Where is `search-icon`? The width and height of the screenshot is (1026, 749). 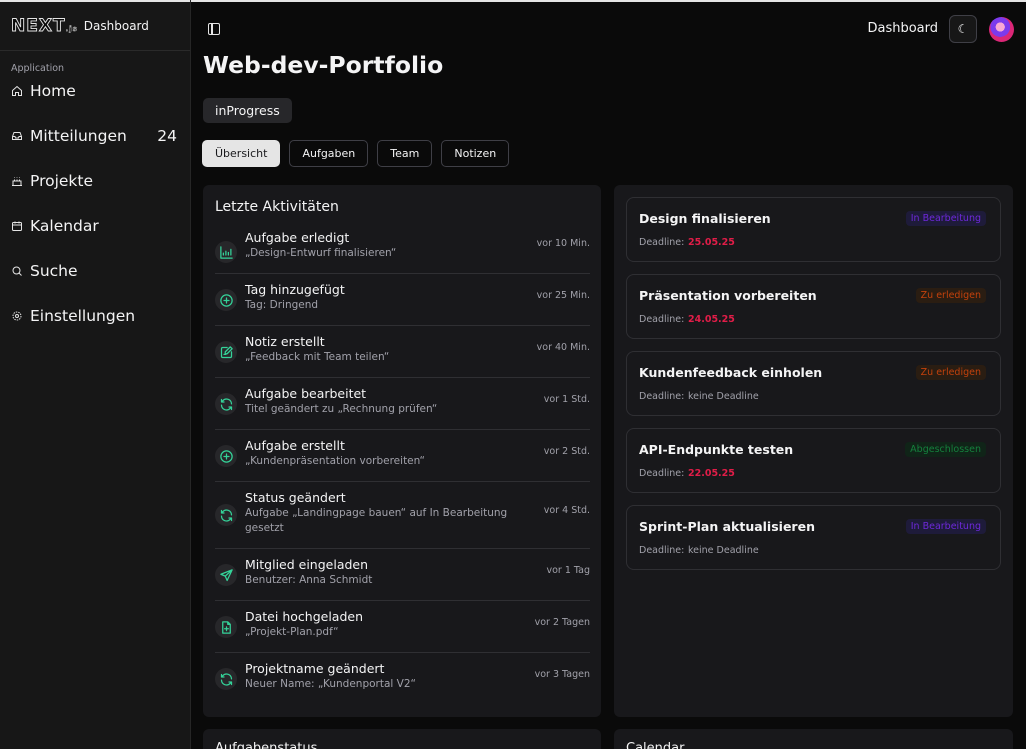 search-icon is located at coordinates (17, 271).